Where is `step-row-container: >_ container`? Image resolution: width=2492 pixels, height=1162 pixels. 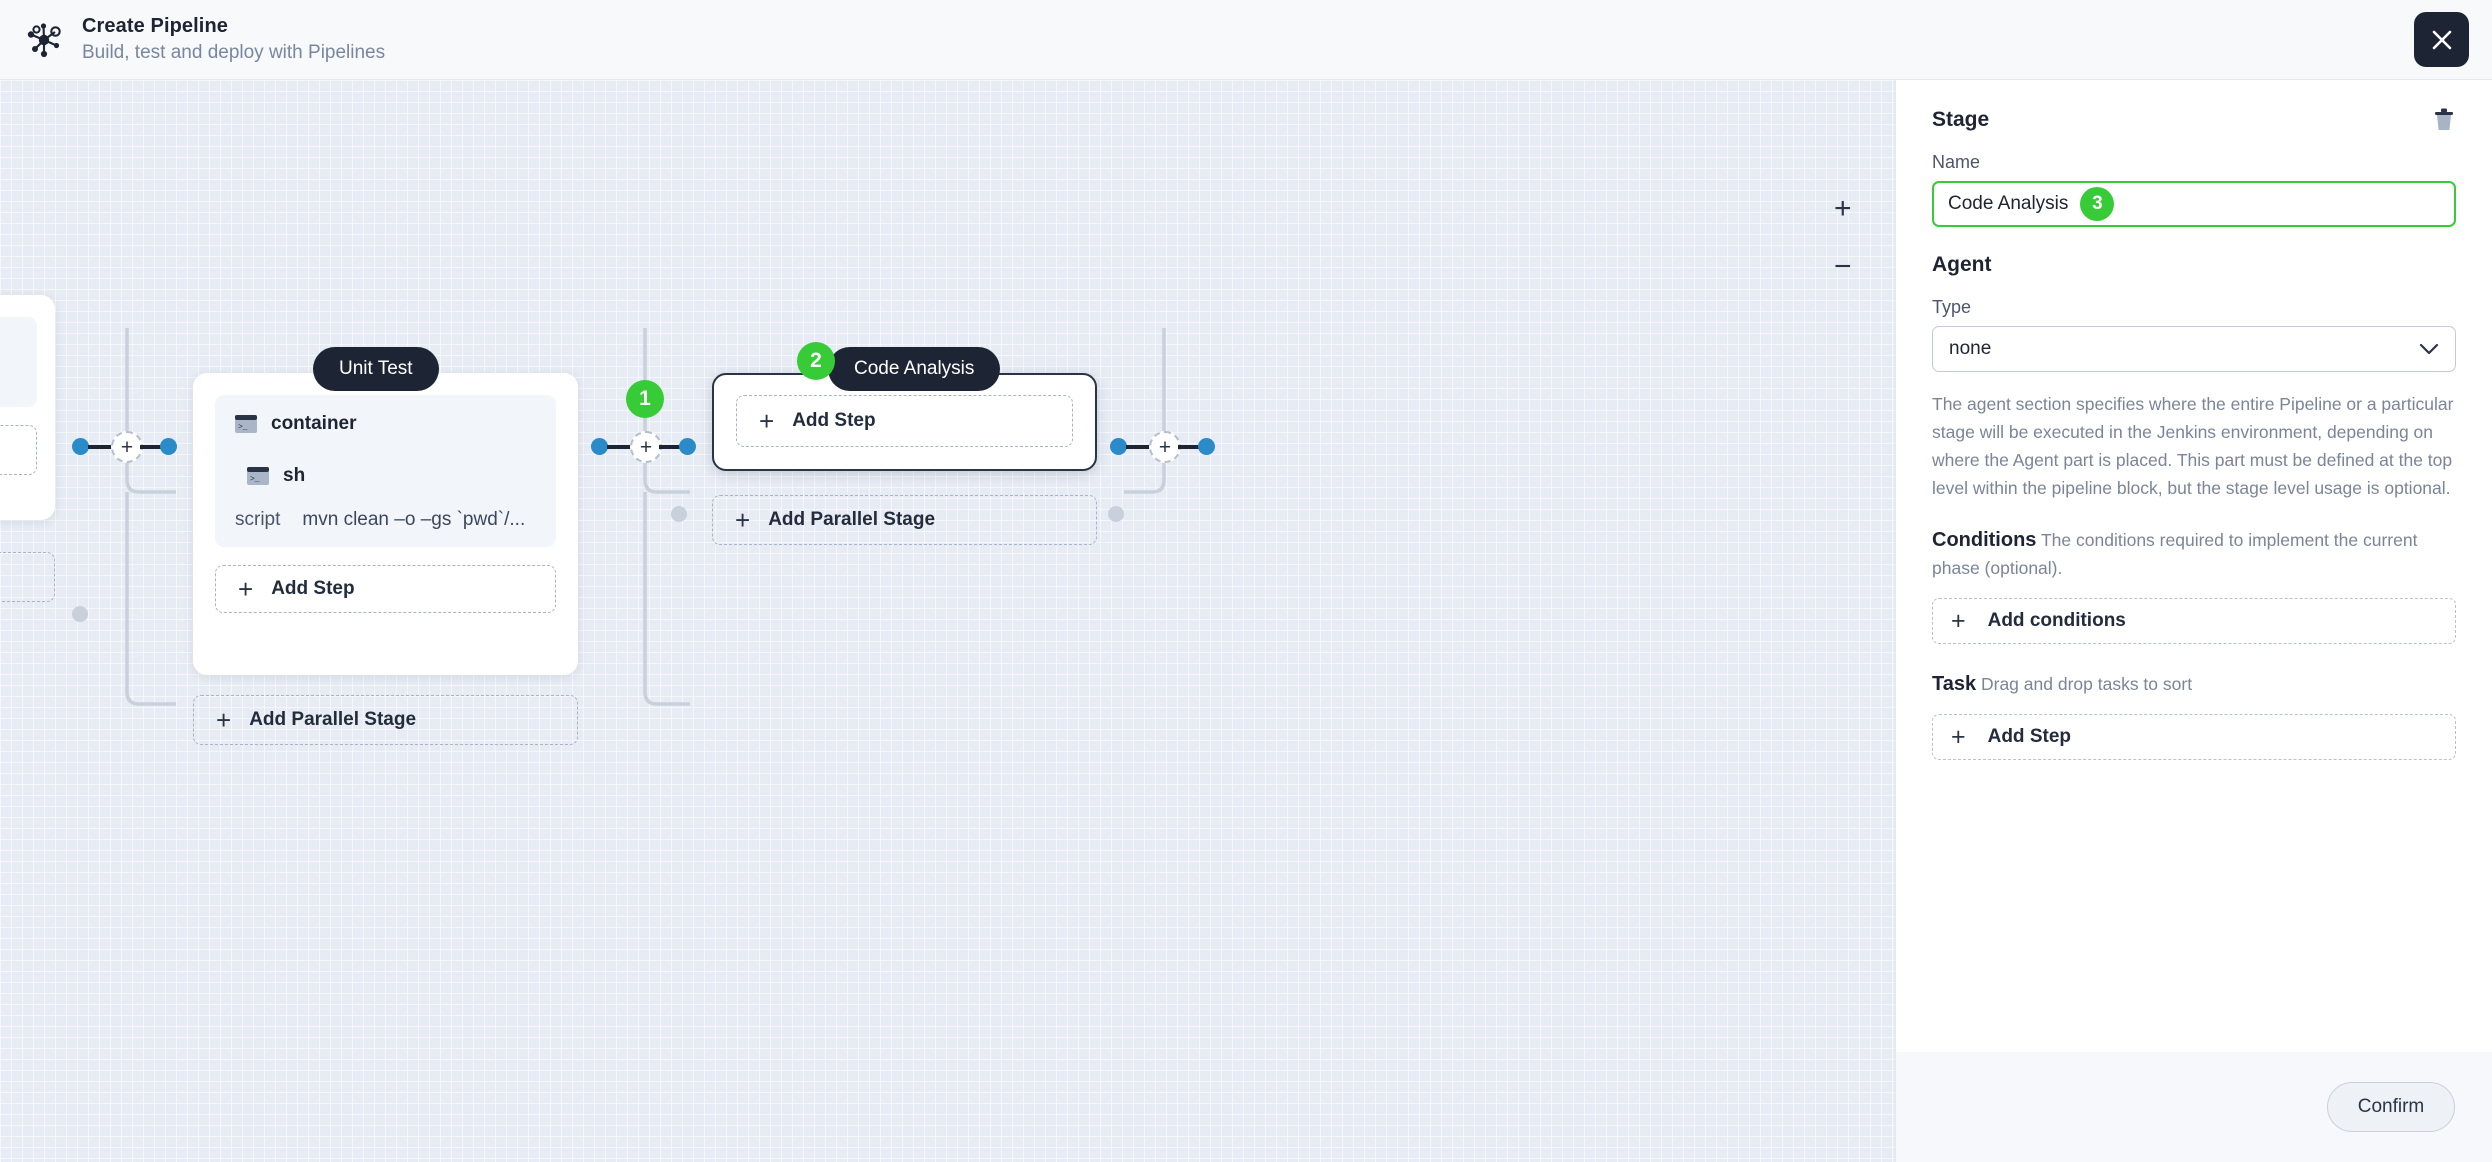
step-row-container: >_ container is located at coordinates (385, 424).